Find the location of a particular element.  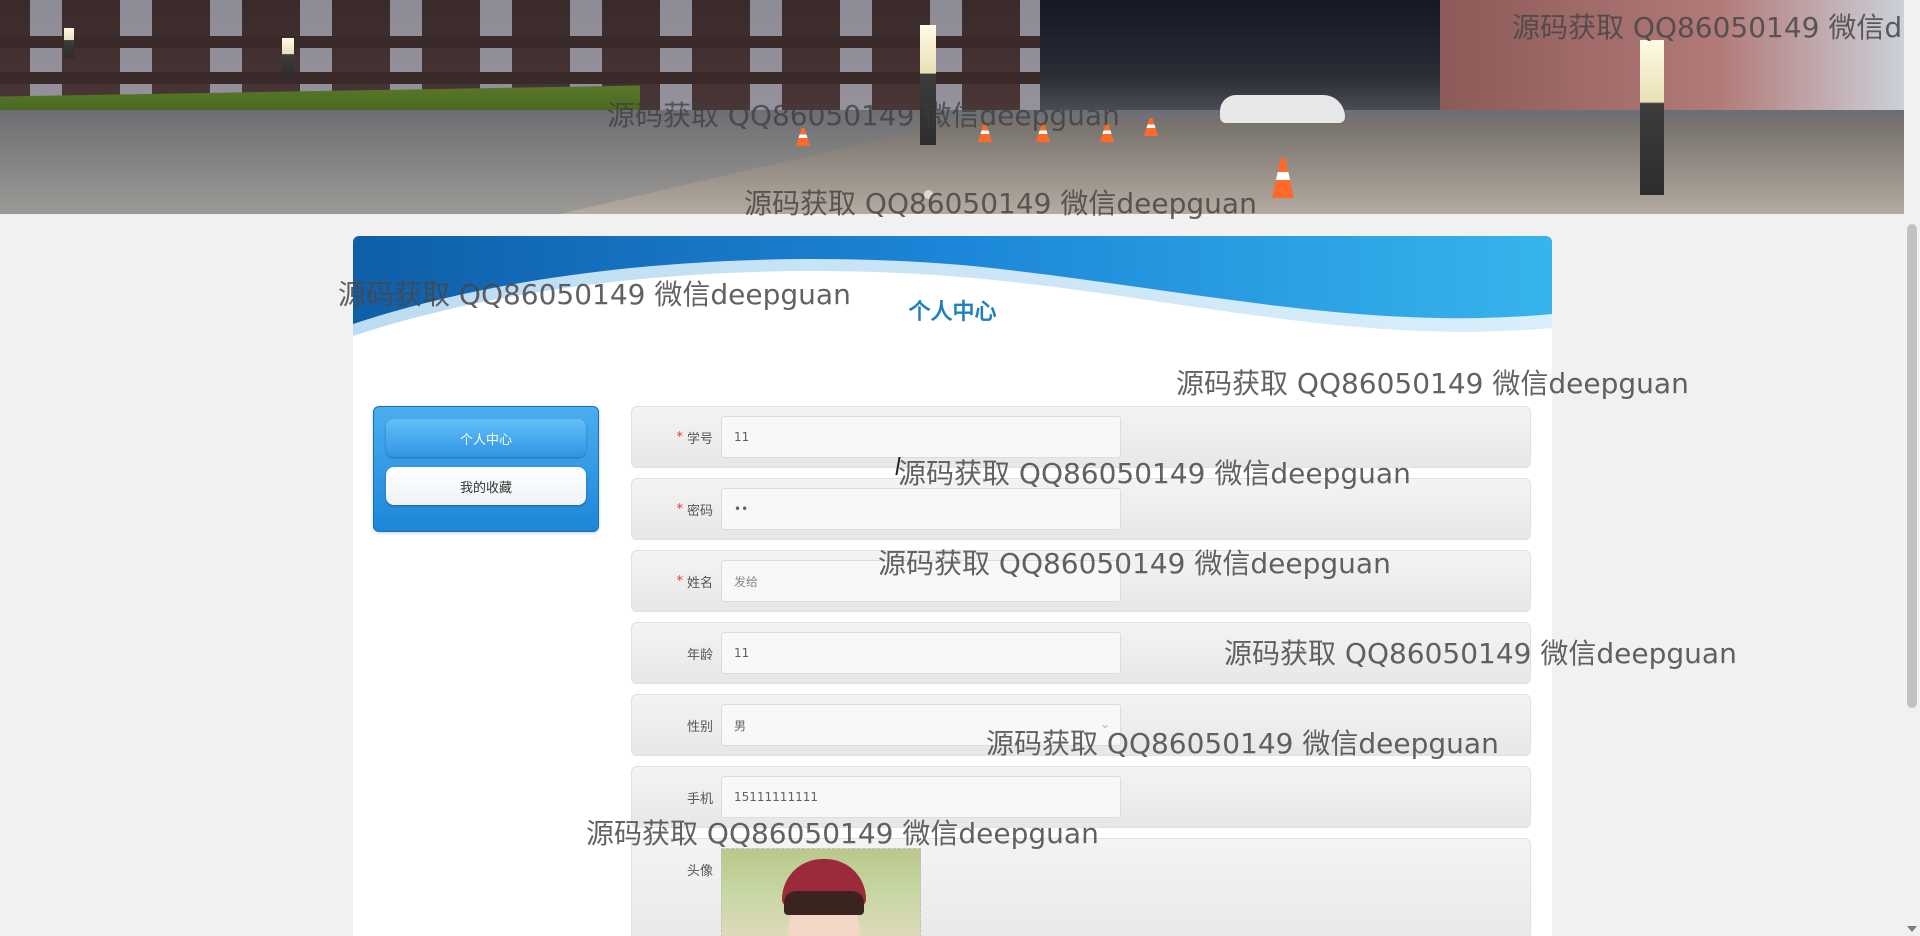

form-row-avatar: 头像 is located at coordinates (1081, 887).